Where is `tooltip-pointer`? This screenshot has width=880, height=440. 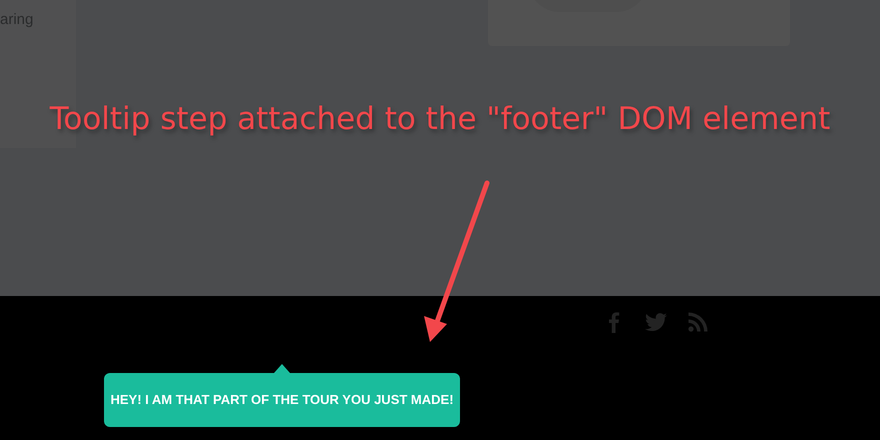 tooltip-pointer is located at coordinates (282, 368).